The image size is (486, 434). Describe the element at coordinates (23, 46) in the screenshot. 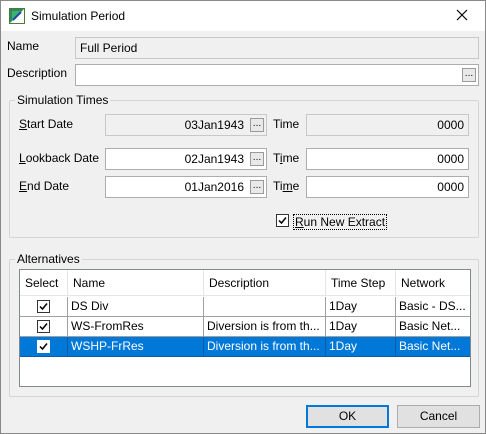

I see `name-label: Name` at that location.